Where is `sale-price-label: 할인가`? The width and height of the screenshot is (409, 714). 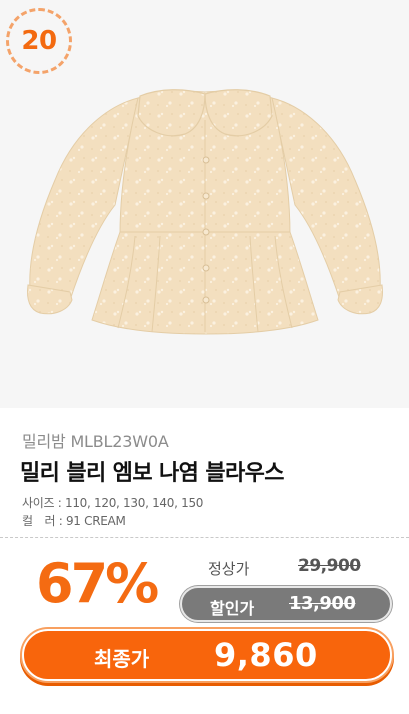
sale-price-label: 할인가 is located at coordinates (232, 608).